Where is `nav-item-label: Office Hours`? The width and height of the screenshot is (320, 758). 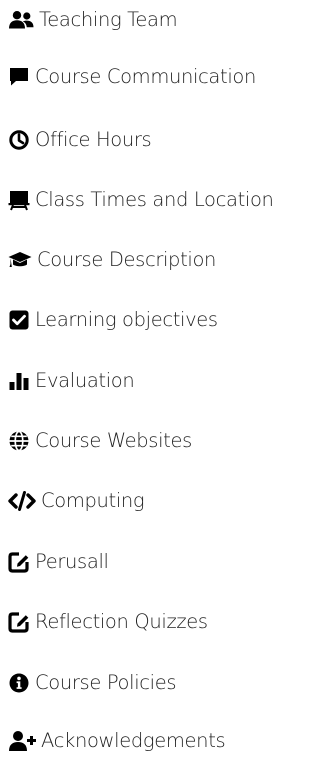
nav-item-label: Office Hours is located at coordinates (93, 139).